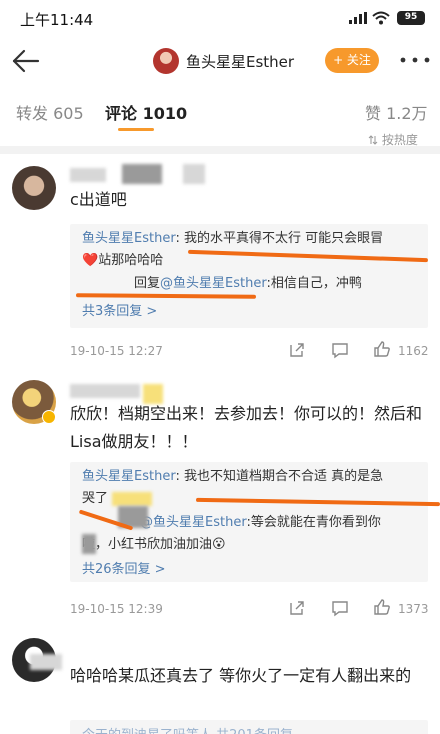 This screenshot has height=734, width=440. I want to click on tab-likes: 赞 1.2万, so click(396, 112).